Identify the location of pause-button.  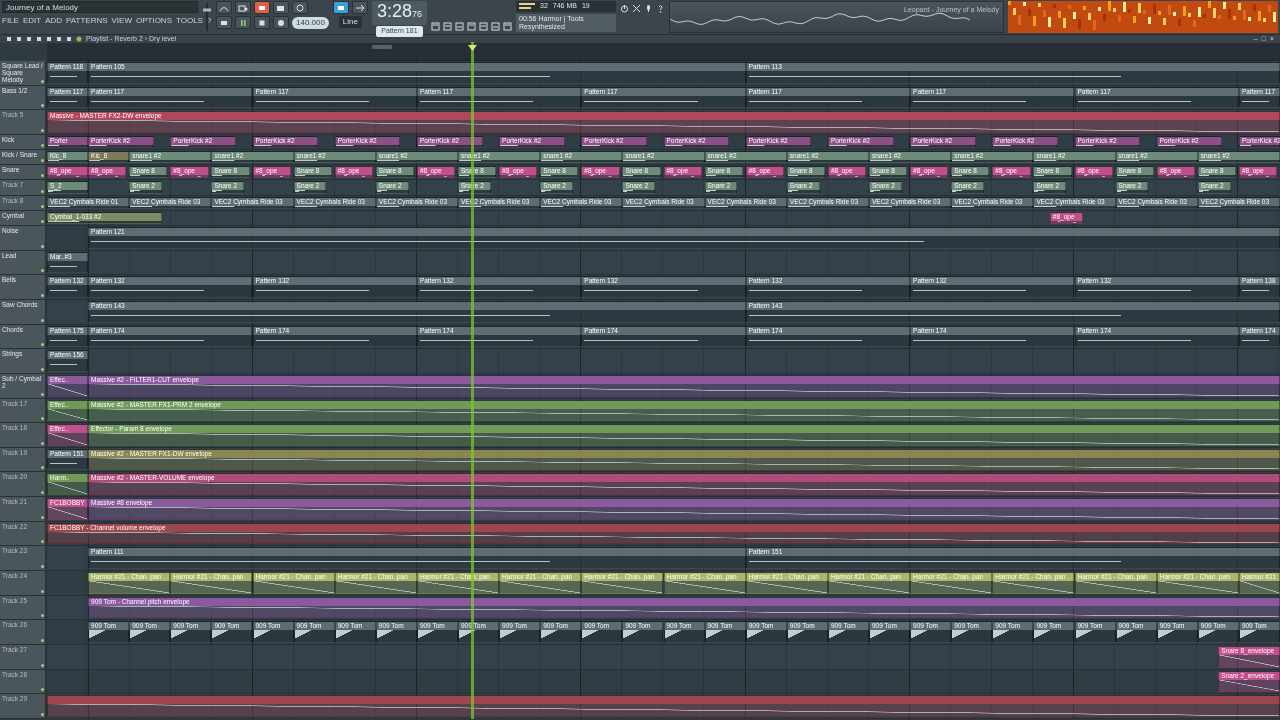
(243, 22).